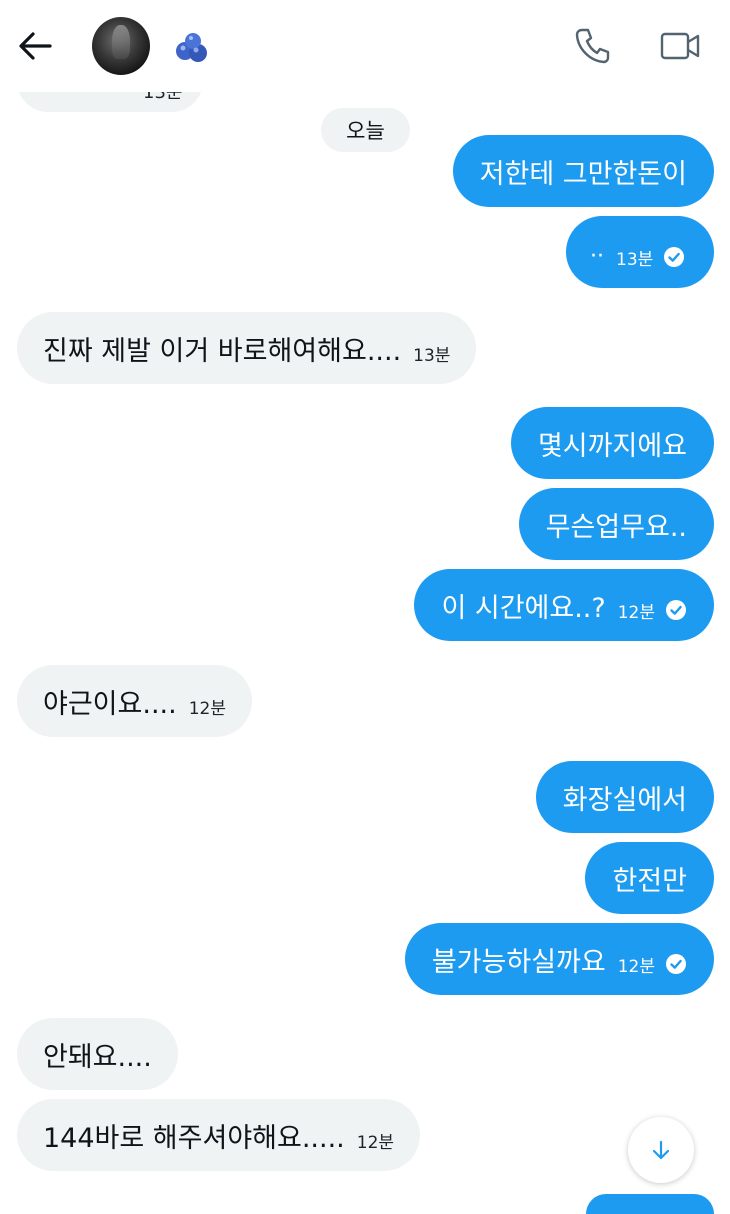 This screenshot has width=730, height=1214. Describe the element at coordinates (365, 46) in the screenshot. I see `chat-header` at that location.